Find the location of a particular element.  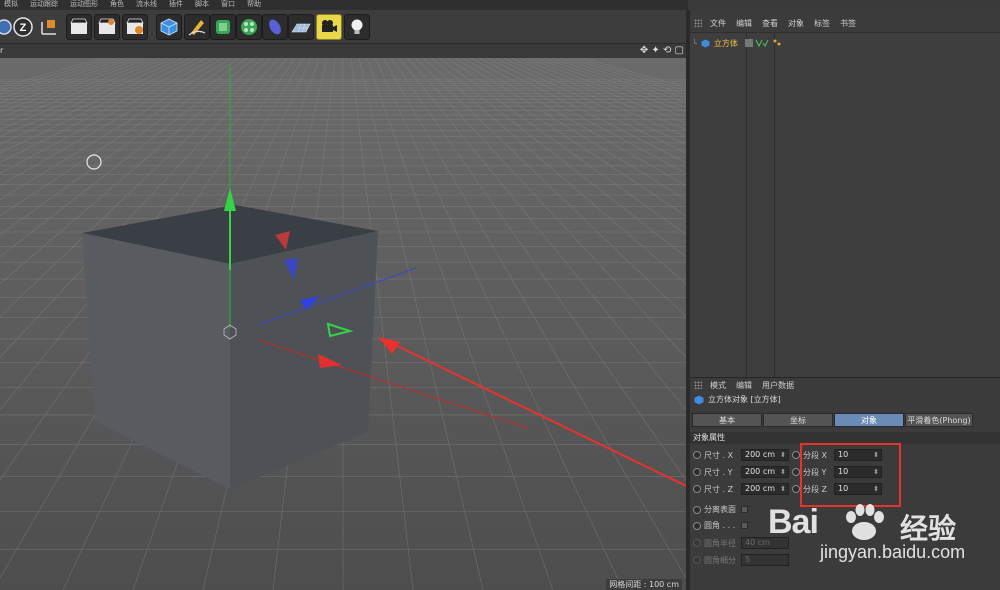

viewport-header: r ✥ ✦ ⟲ ▢ is located at coordinates (344, 51).